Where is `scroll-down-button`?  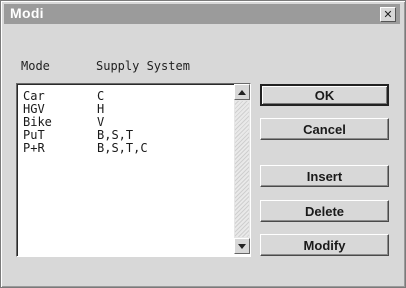 scroll-down-button is located at coordinates (242, 246).